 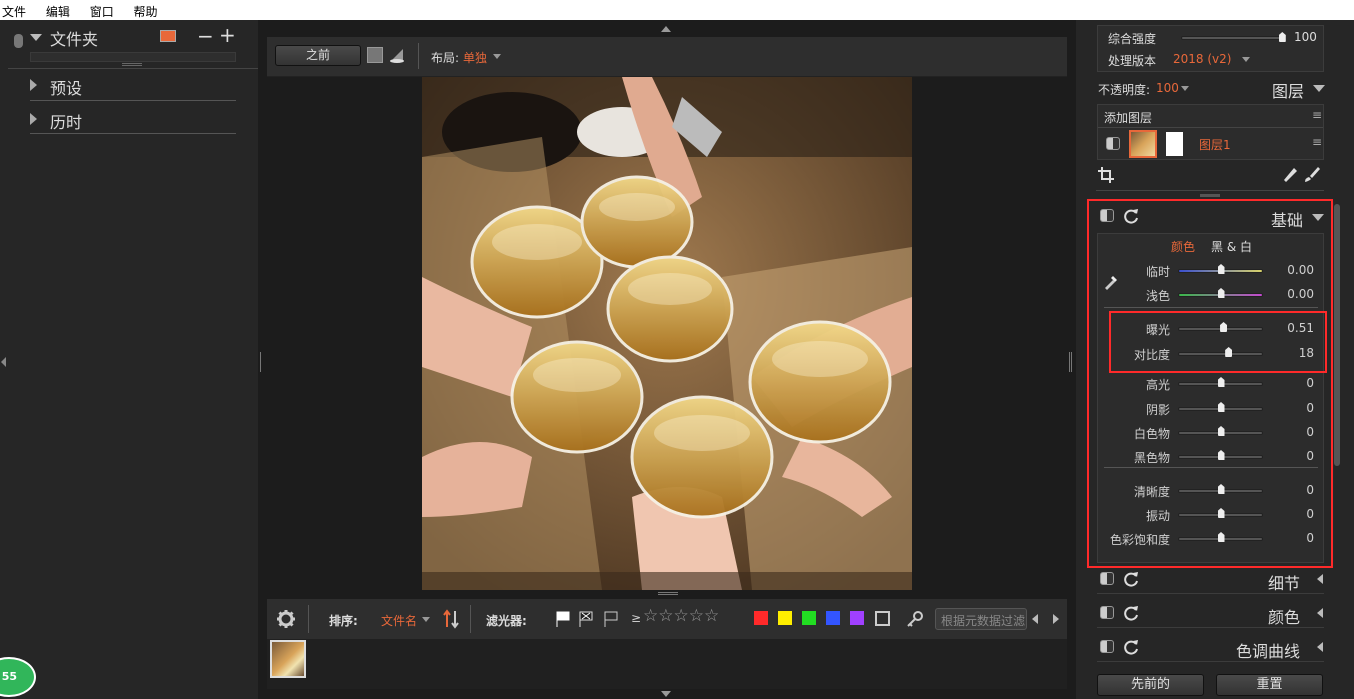 What do you see at coordinates (666, 694) in the screenshot?
I see `bottom-collapse-arrow-icon` at bounding box center [666, 694].